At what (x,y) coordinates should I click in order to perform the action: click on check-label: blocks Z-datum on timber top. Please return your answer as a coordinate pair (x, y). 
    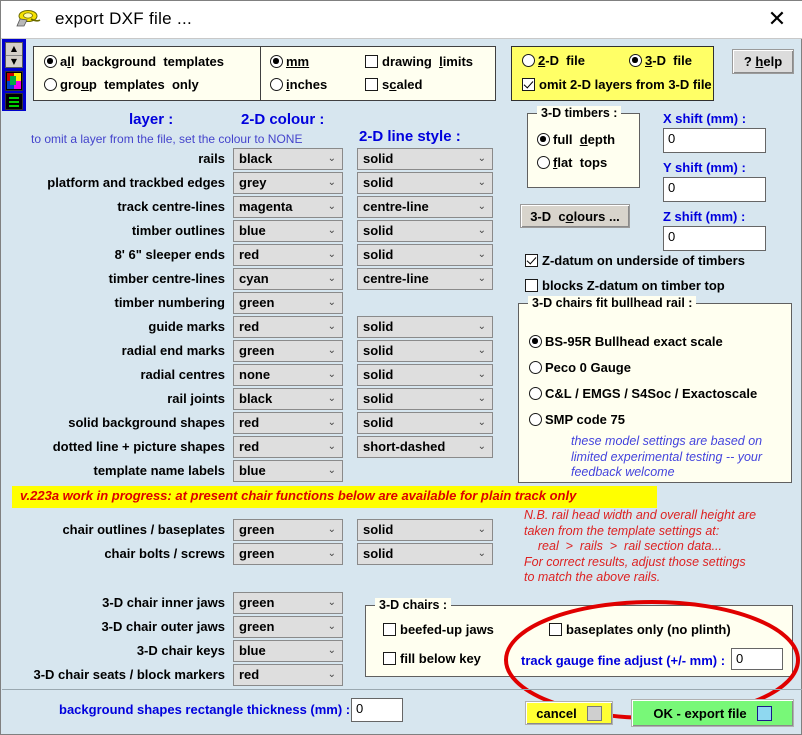
    Looking at the image, I should click on (633, 285).